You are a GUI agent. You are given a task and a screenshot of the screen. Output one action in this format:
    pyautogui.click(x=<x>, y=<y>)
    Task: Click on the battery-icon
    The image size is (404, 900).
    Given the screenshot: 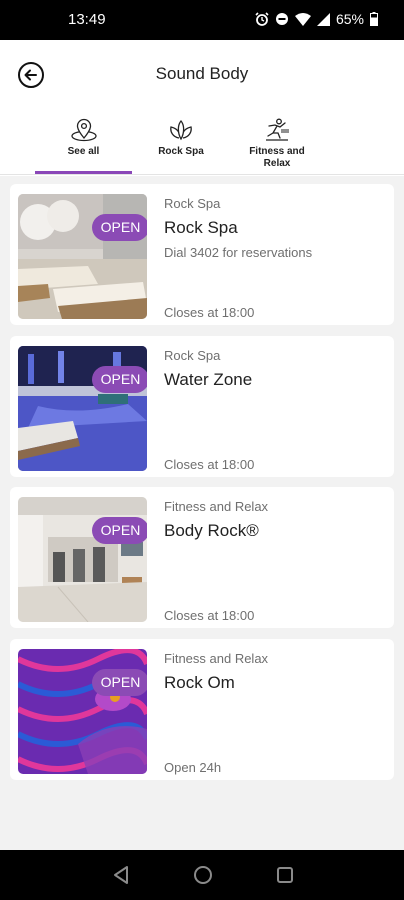 What is the action you would take?
    pyautogui.click(x=374, y=19)
    